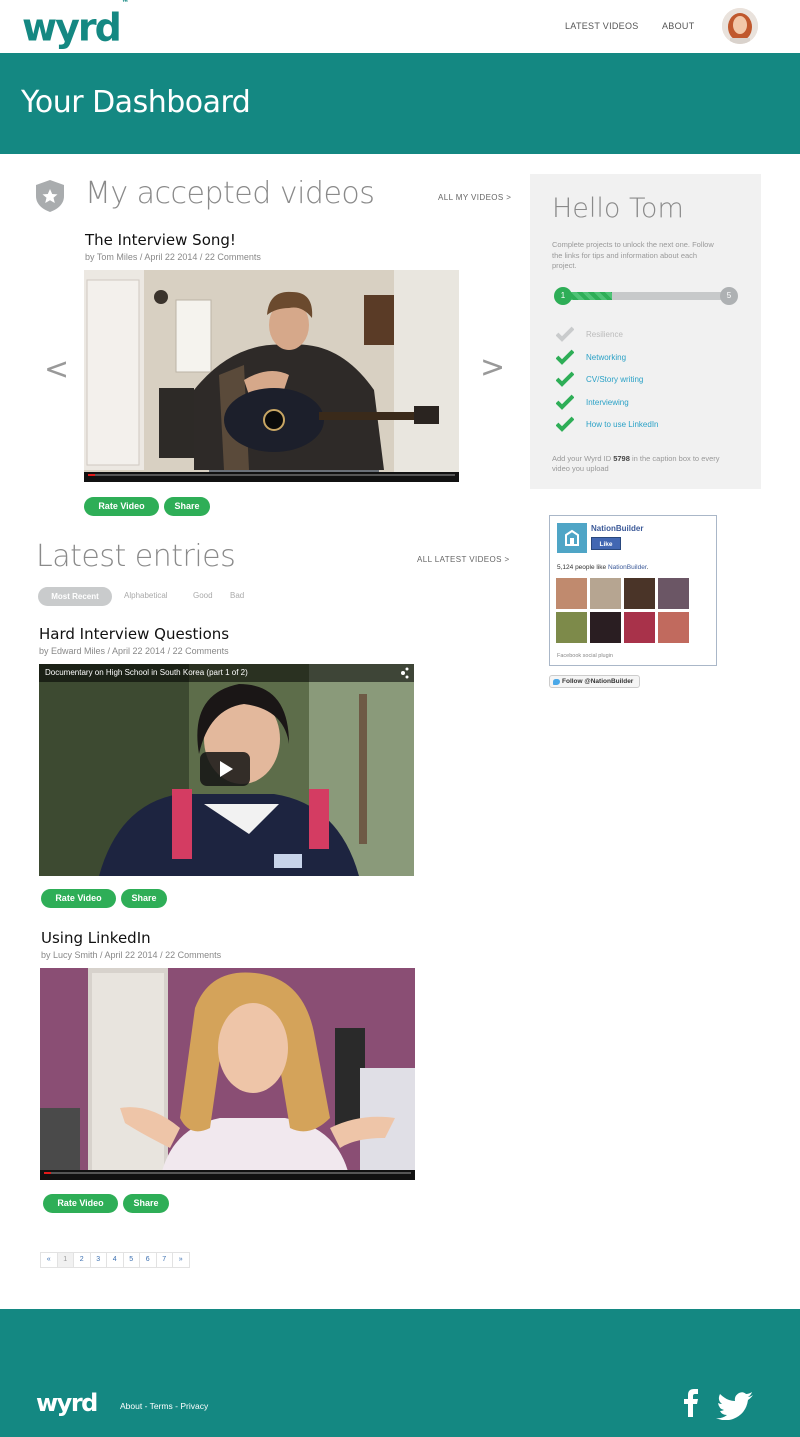 The image size is (800, 1437). I want to click on nav-about: ABOUT, so click(678, 26).